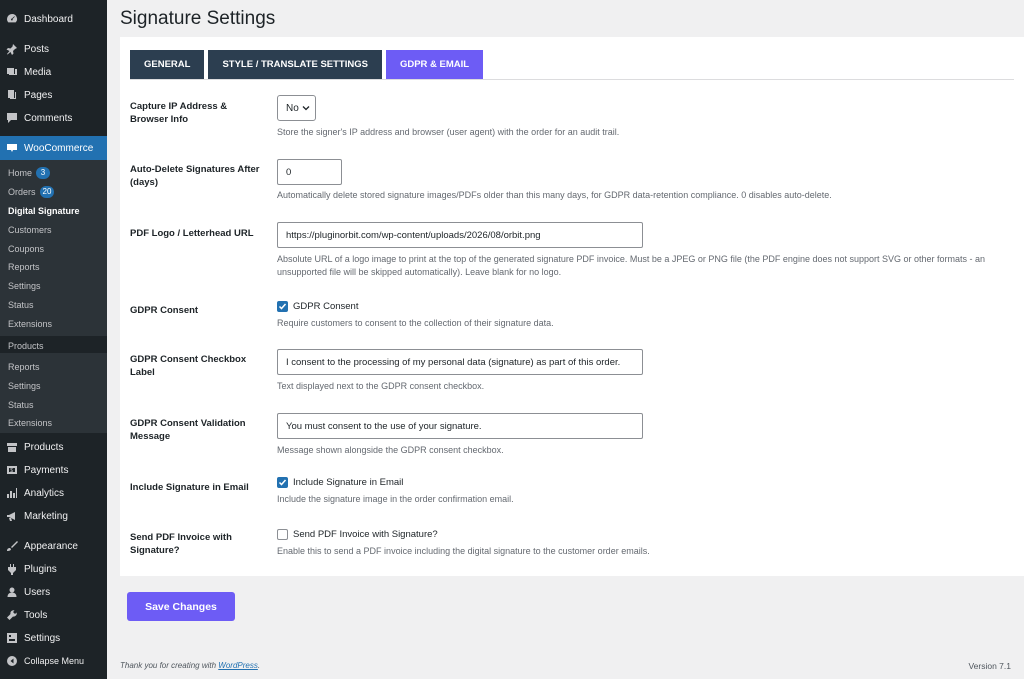 This screenshot has width=1024, height=679. Describe the element at coordinates (37, 592) in the screenshot. I see `menu-users-label: Users` at that location.